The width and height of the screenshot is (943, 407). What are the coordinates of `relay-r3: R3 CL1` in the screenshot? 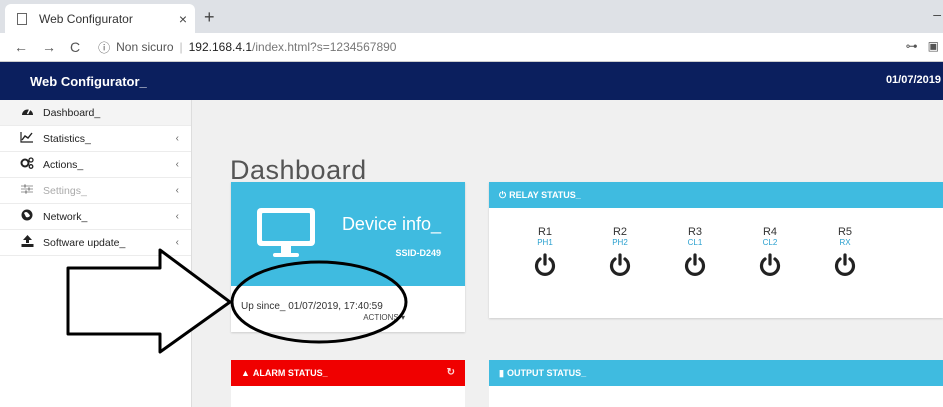 It's located at (695, 251).